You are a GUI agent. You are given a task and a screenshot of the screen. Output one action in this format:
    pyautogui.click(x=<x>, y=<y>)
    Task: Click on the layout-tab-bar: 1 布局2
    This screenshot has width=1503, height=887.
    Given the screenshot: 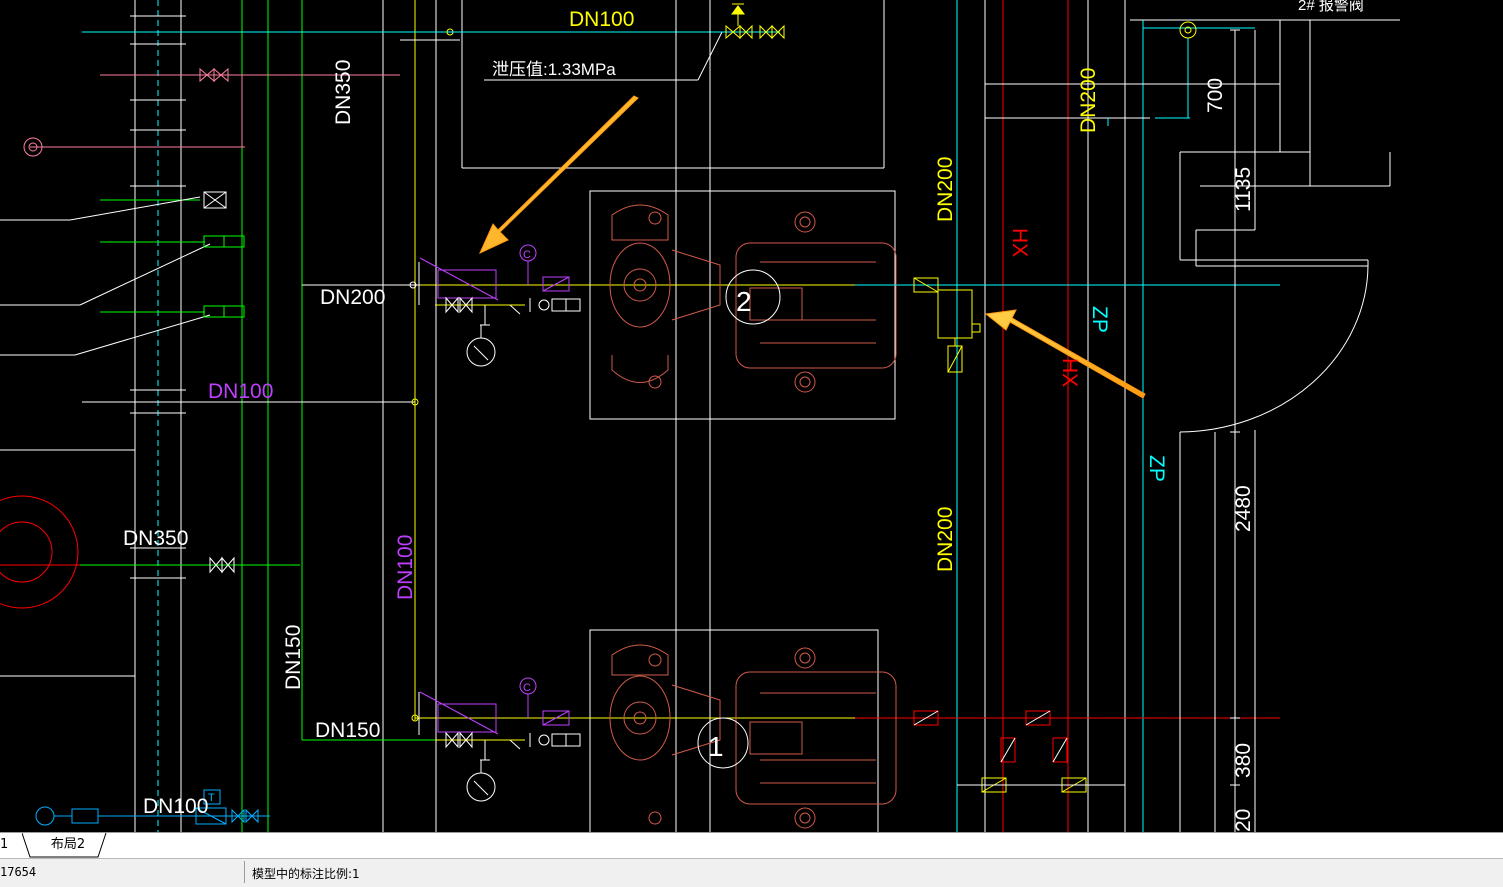 What is the action you would take?
    pyautogui.click(x=751, y=845)
    